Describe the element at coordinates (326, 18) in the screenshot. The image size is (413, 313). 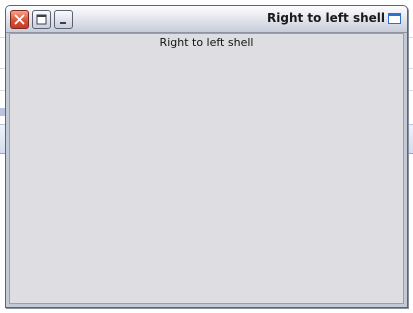
I see `window-title: Right to left shell` at that location.